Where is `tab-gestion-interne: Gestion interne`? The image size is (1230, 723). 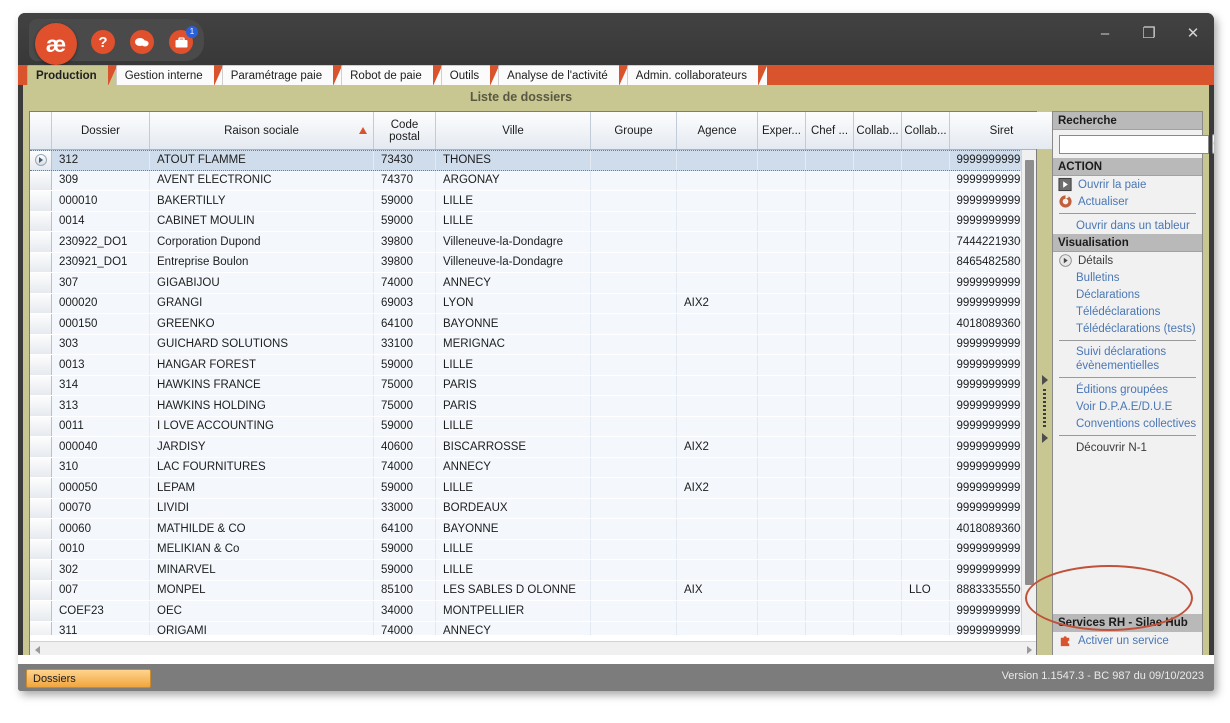 tab-gestion-interne: Gestion interne is located at coordinates (169, 75).